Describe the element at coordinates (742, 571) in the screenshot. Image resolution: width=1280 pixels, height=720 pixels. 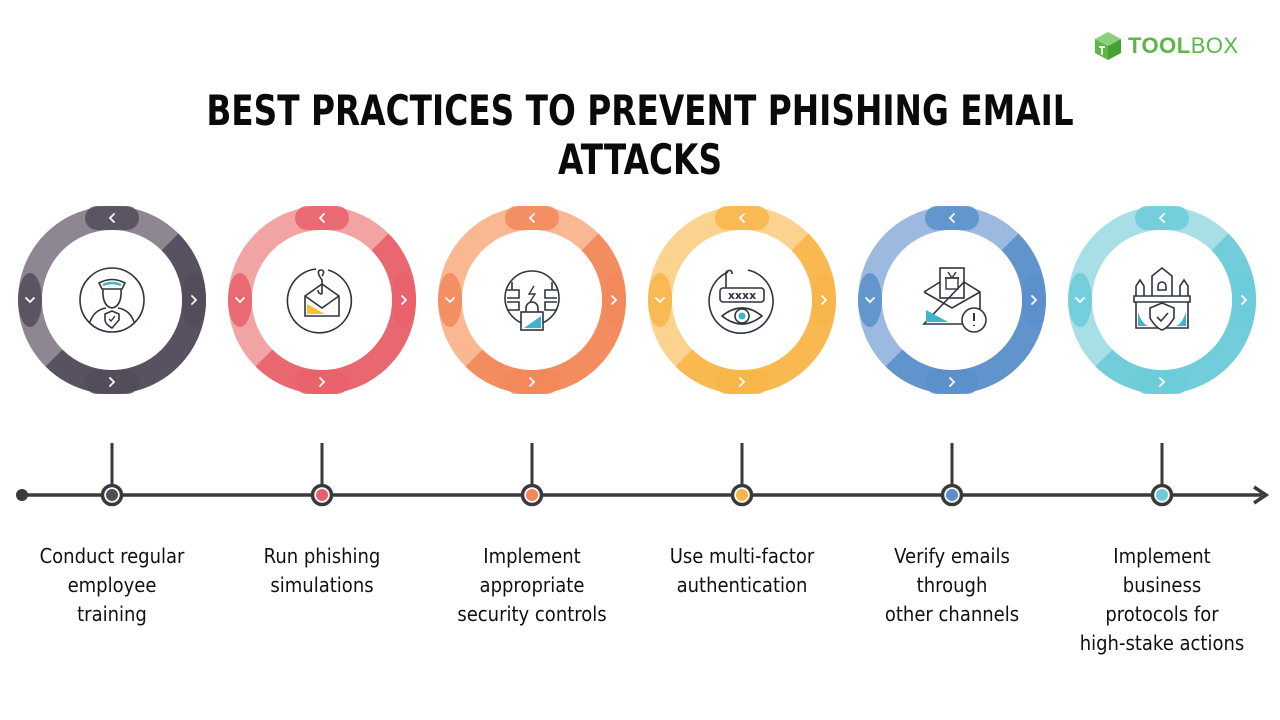
I see `step-label: Use multi-factor authentication` at that location.